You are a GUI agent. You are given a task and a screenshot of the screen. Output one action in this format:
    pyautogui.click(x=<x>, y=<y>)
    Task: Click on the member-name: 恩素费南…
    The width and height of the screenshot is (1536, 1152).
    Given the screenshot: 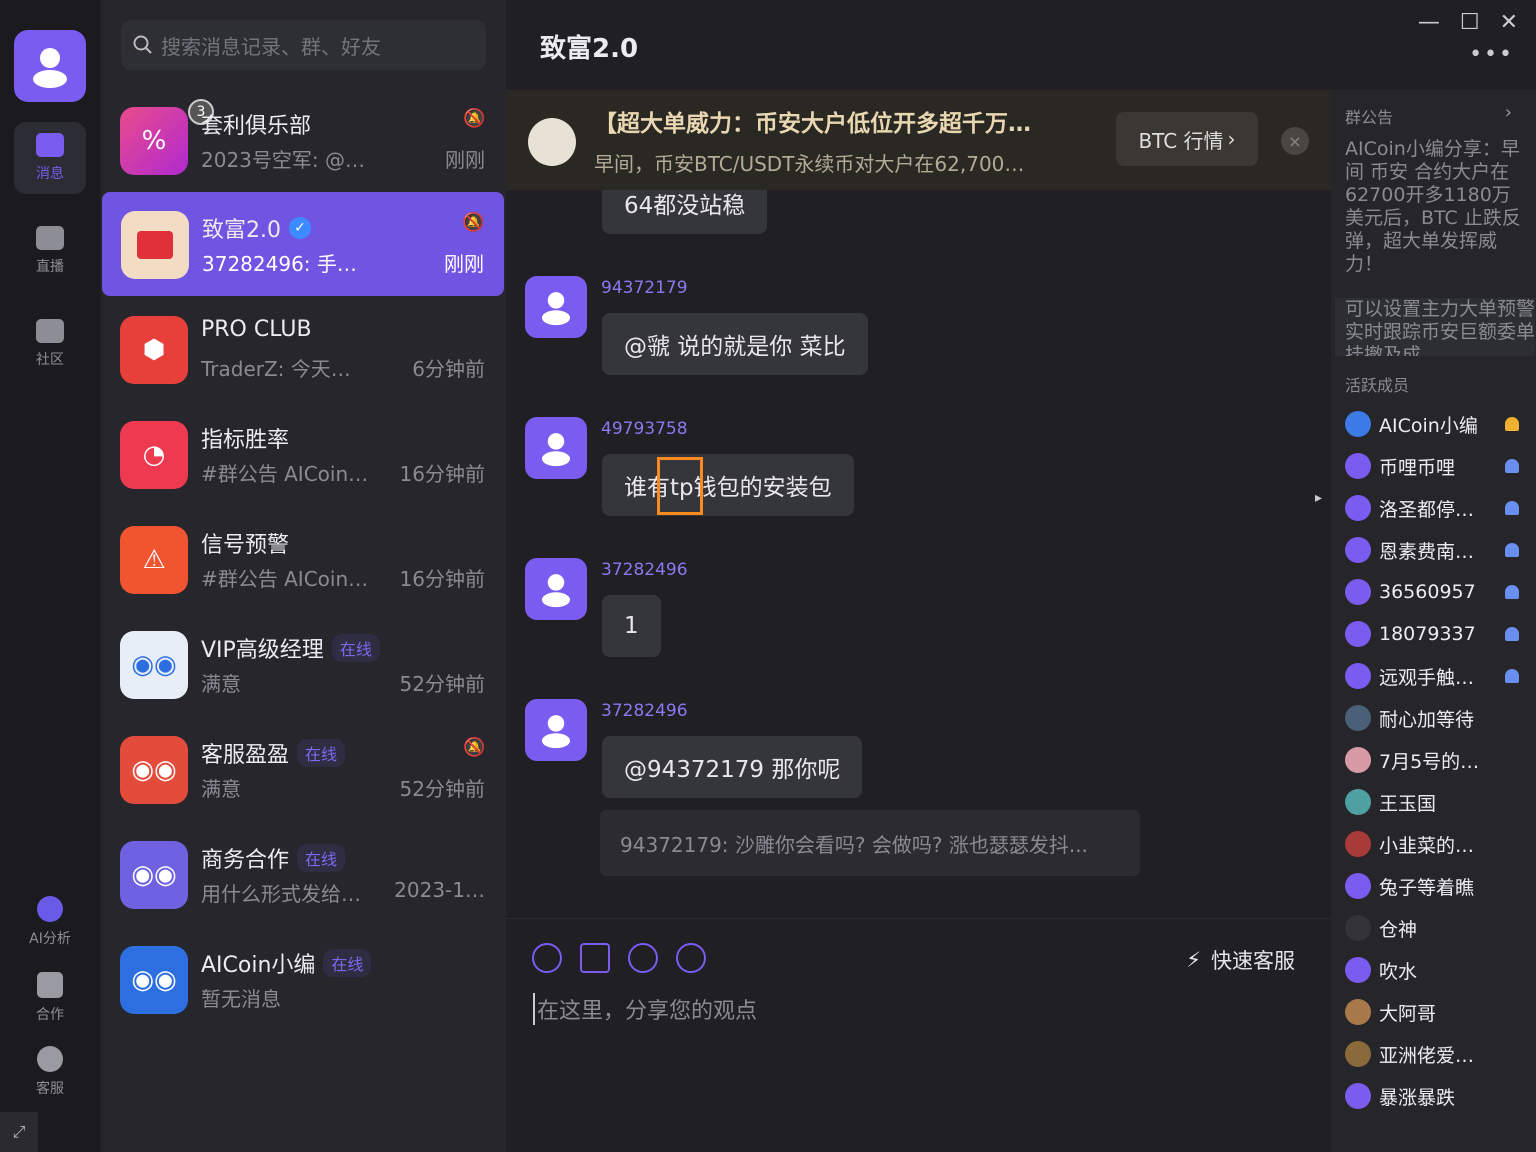 What is the action you would take?
    pyautogui.click(x=1427, y=551)
    